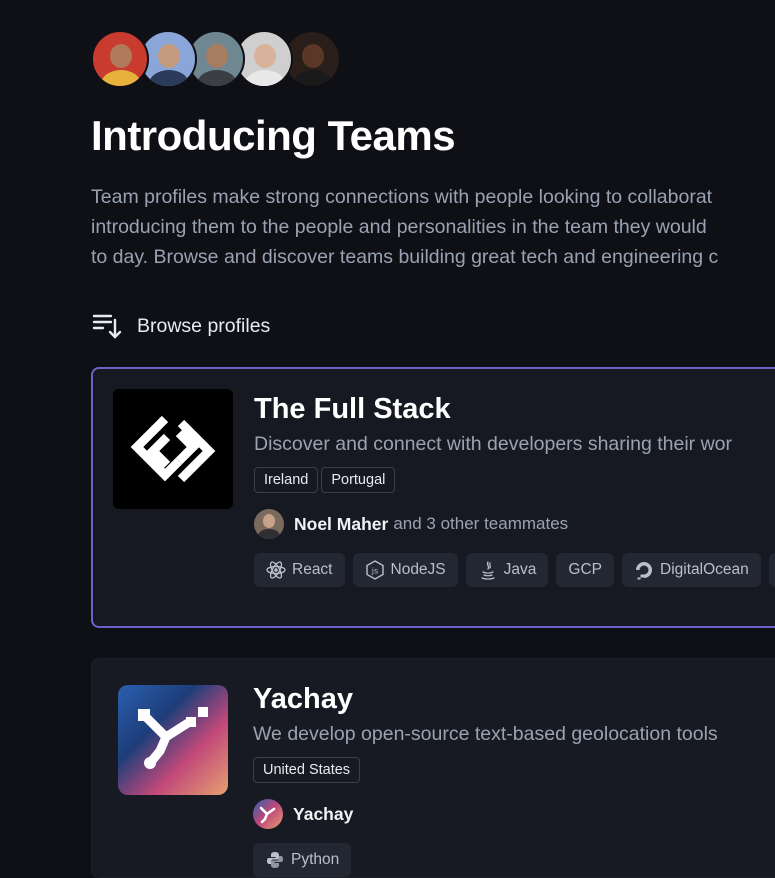 The height and width of the screenshot is (878, 775). Describe the element at coordinates (286, 480) in the screenshot. I see `location-tag: Ireland` at that location.